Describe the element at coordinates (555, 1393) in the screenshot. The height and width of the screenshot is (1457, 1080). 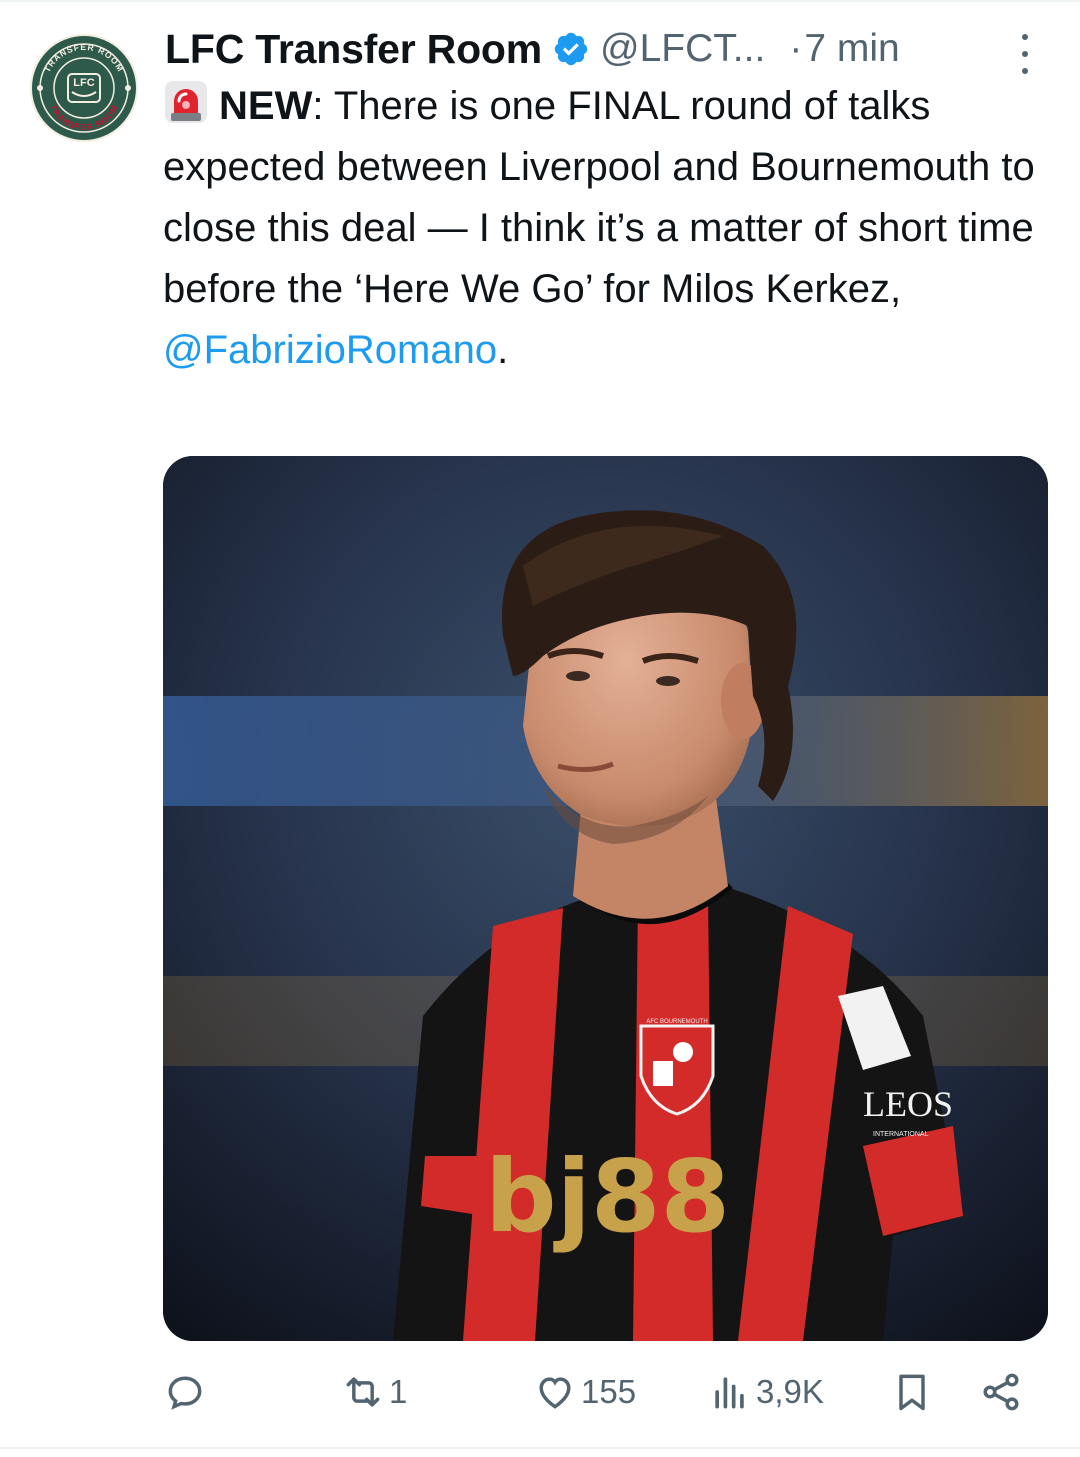
I see `like-icon` at that location.